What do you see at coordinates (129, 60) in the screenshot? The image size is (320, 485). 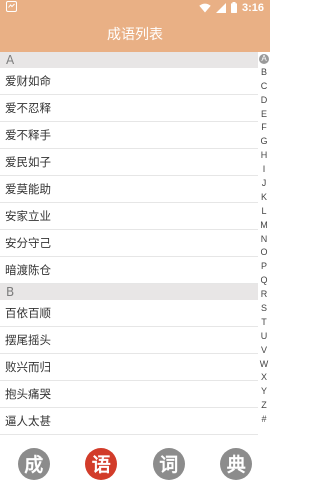 I see `section-header-a: A` at bounding box center [129, 60].